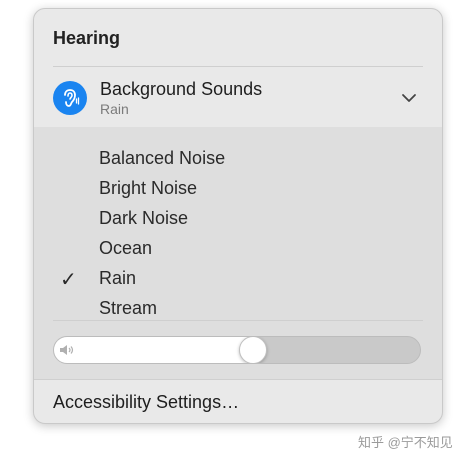 This screenshot has height=462, width=474. I want to click on watermark: 知乎 @宁不知见, so click(405, 442).